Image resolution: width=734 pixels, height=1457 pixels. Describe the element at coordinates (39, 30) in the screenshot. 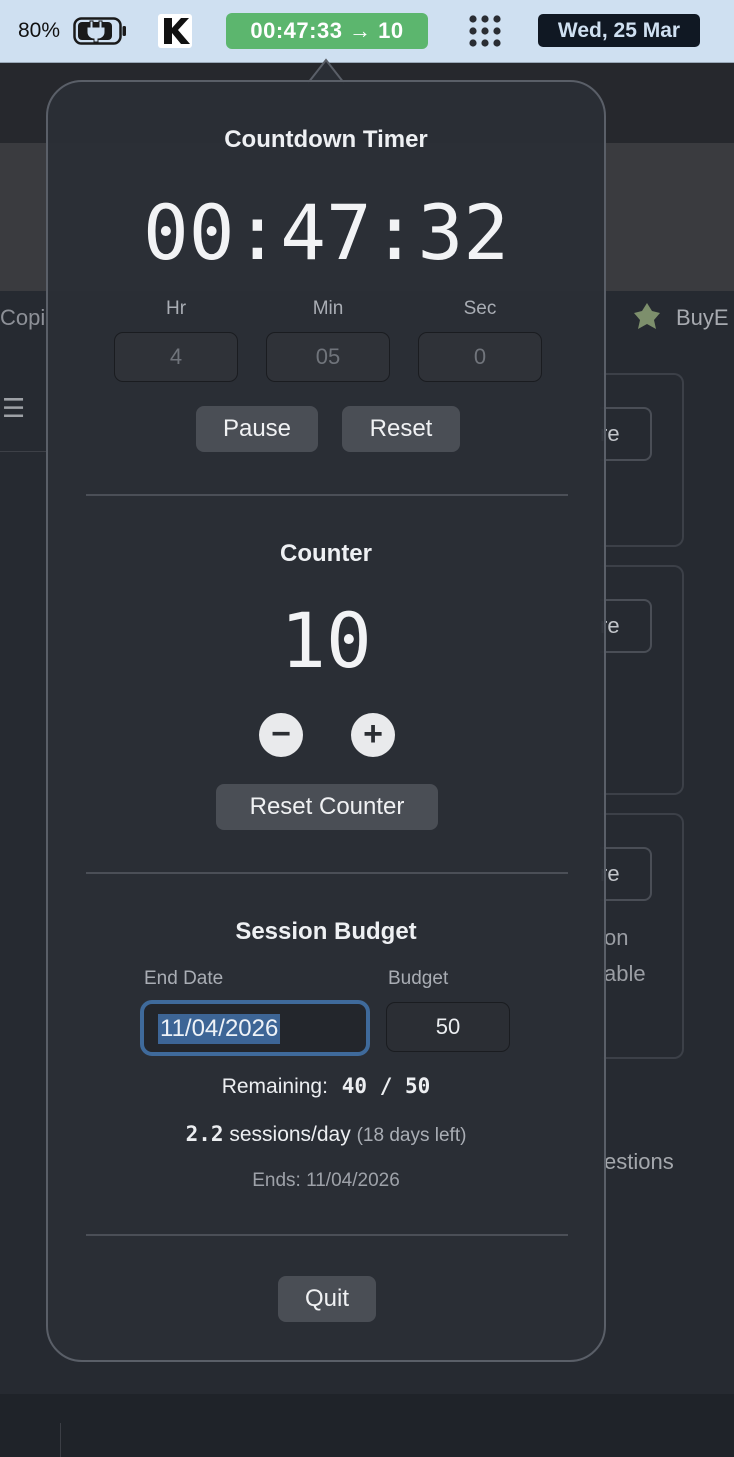

I see `battery-percentage: 80%` at that location.